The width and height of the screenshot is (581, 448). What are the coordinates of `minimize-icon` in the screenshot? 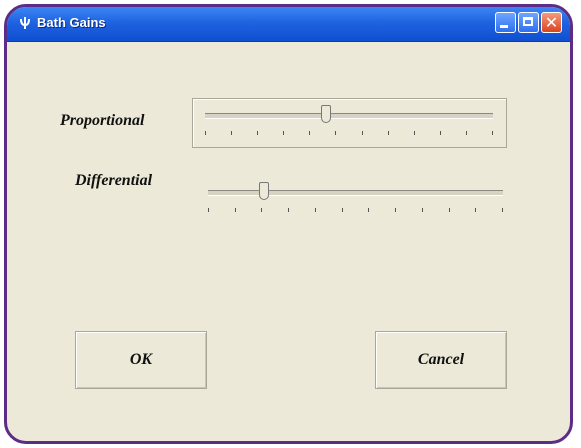 It's located at (504, 26).